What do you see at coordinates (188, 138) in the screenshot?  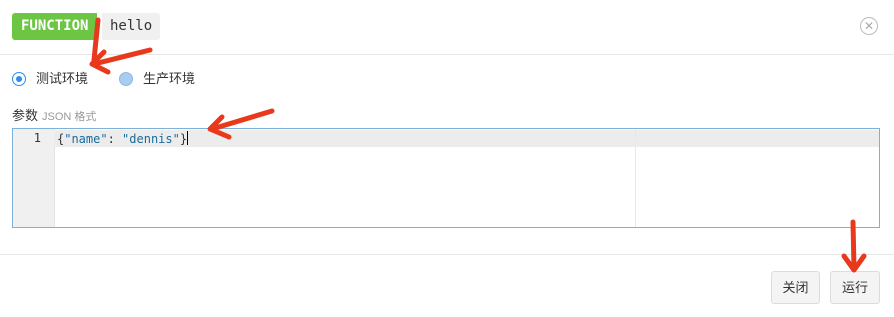 I see `text-cursor` at bounding box center [188, 138].